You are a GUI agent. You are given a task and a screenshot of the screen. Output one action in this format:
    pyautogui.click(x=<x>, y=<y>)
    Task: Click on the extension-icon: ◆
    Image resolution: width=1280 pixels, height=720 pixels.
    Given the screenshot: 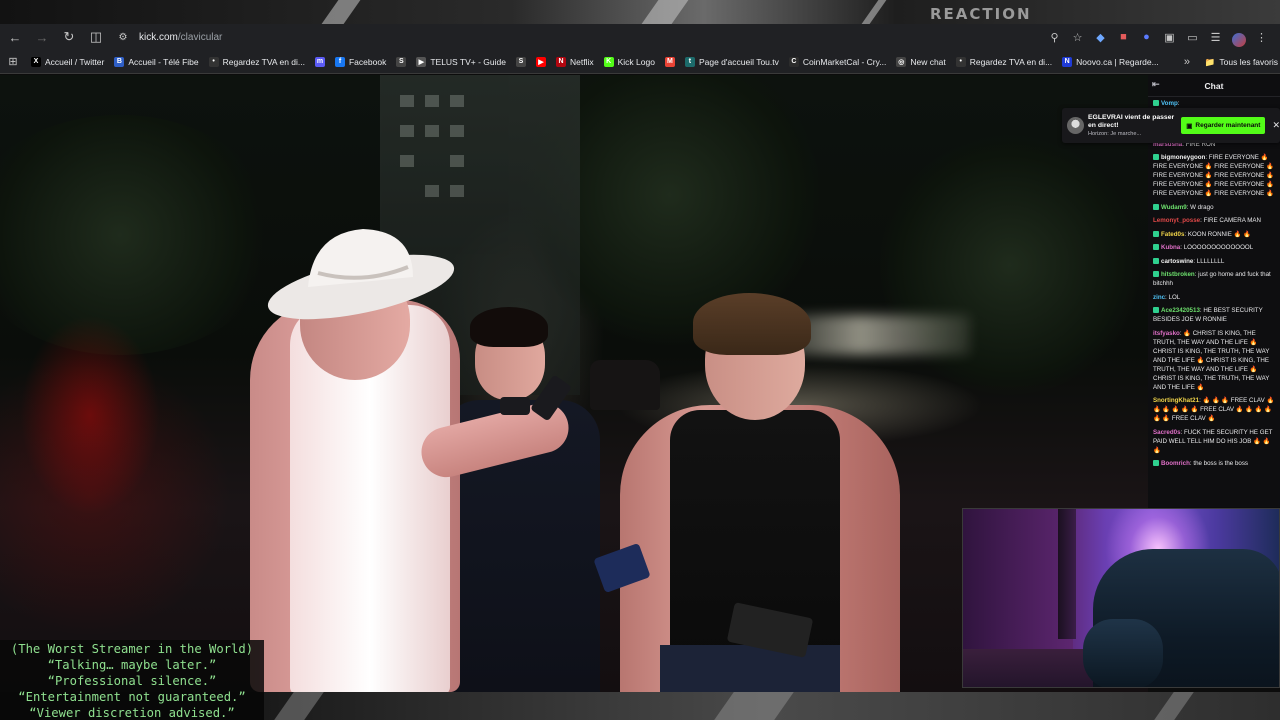 What is the action you would take?
    pyautogui.click(x=1100, y=37)
    